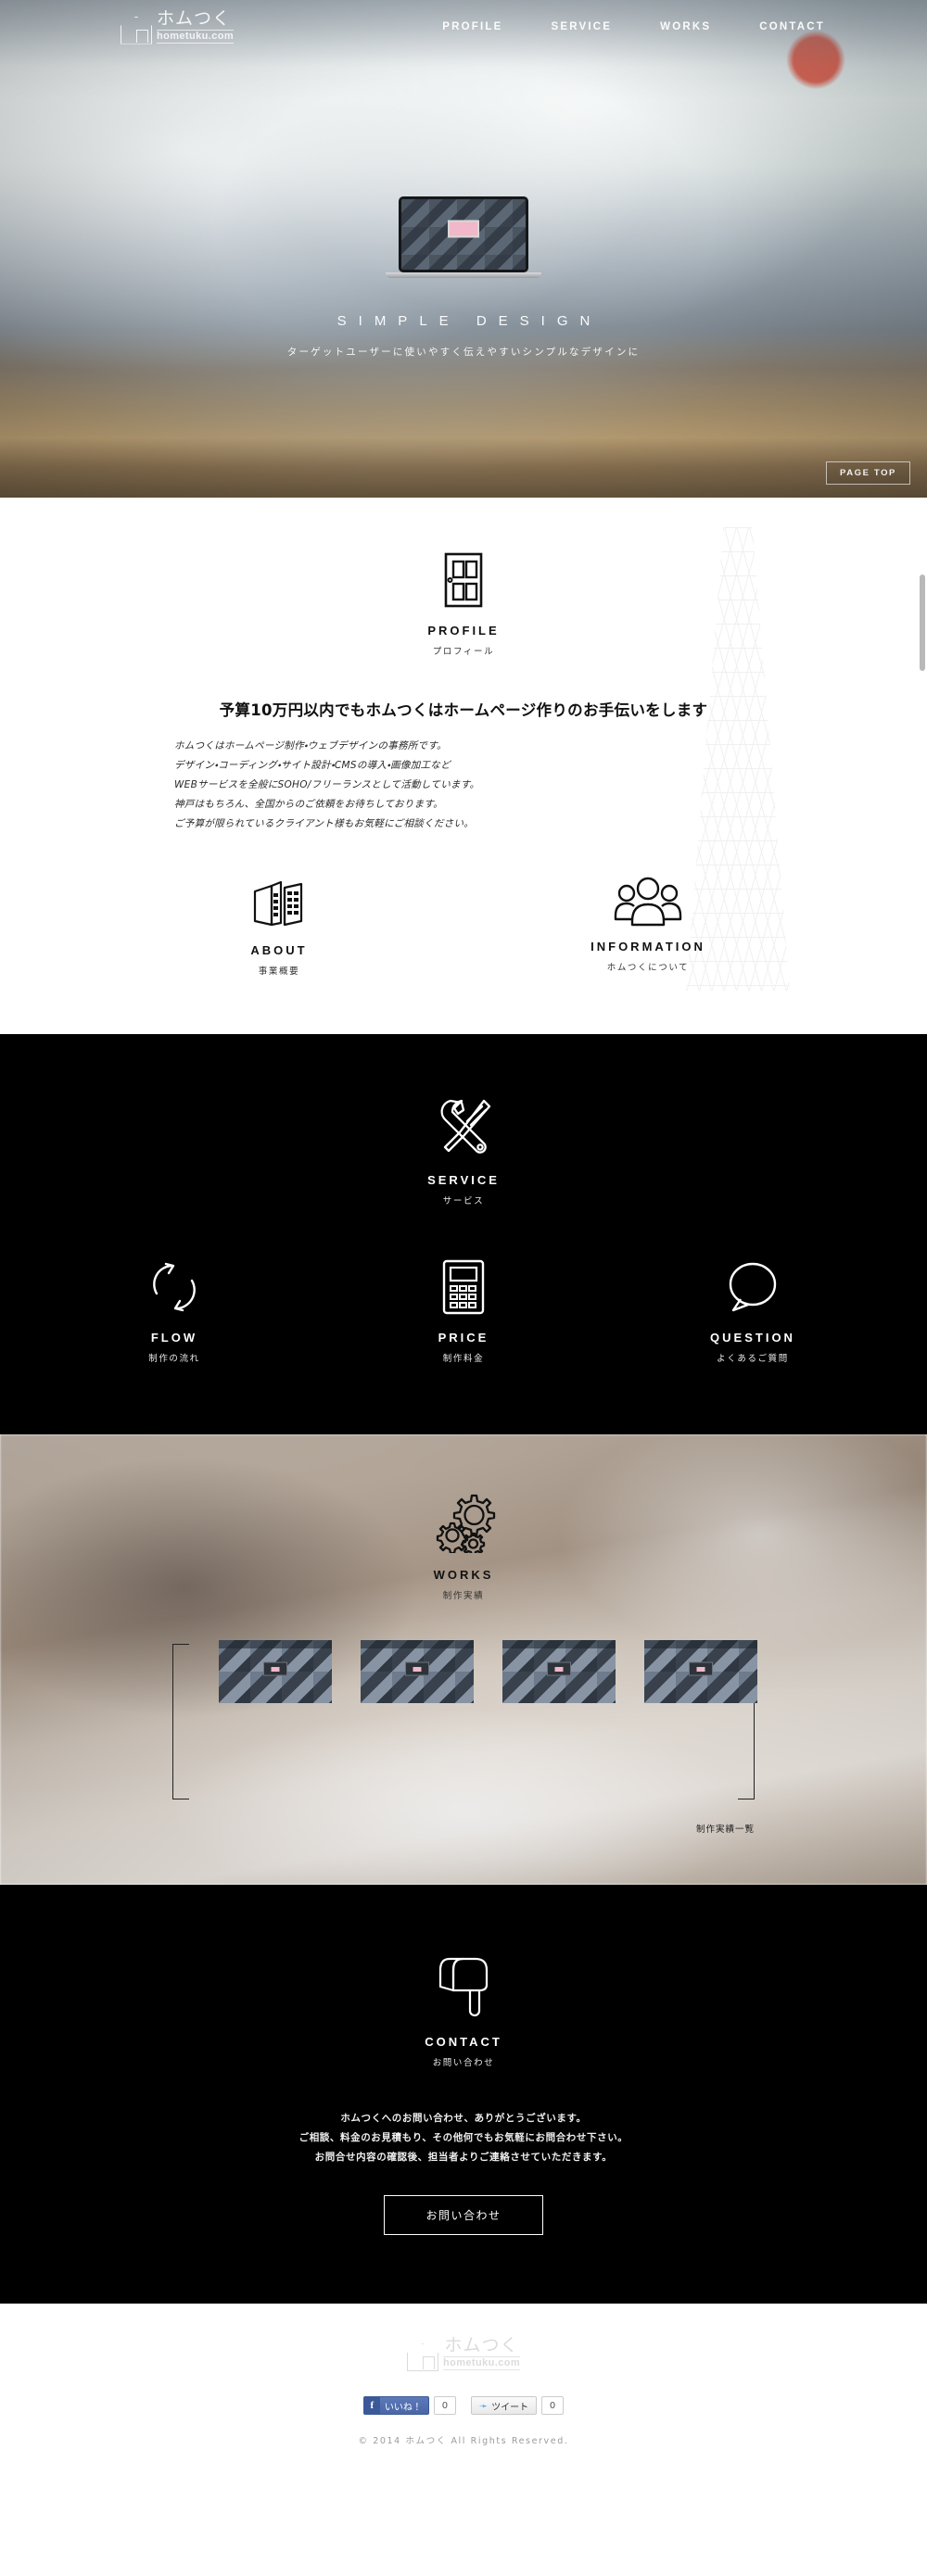 The image size is (927, 2576). What do you see at coordinates (463, 352) in the screenshot?
I see `hero-subtitle: ターゲットユーザーに使いやすく伝えやすいシンプルなデザインに` at bounding box center [463, 352].